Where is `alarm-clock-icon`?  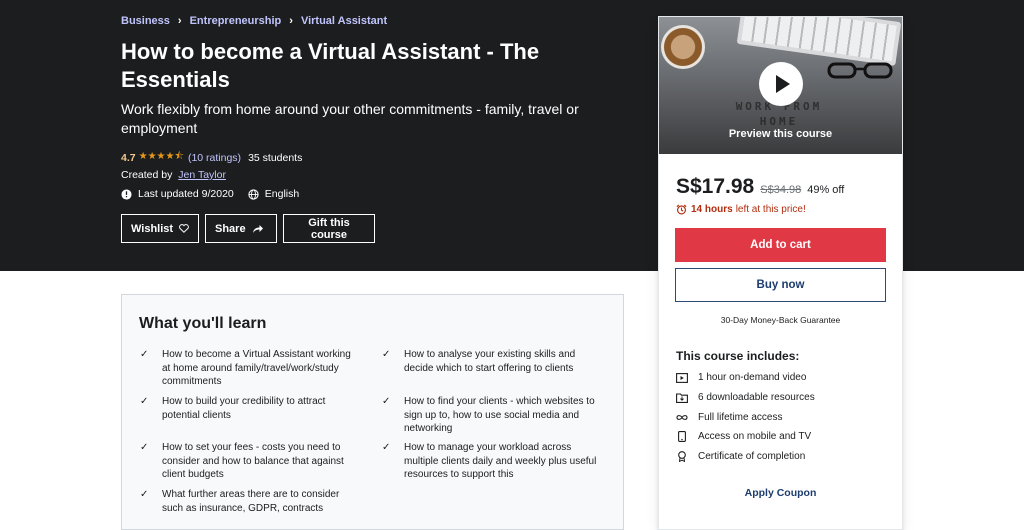 alarm-clock-icon is located at coordinates (681, 209).